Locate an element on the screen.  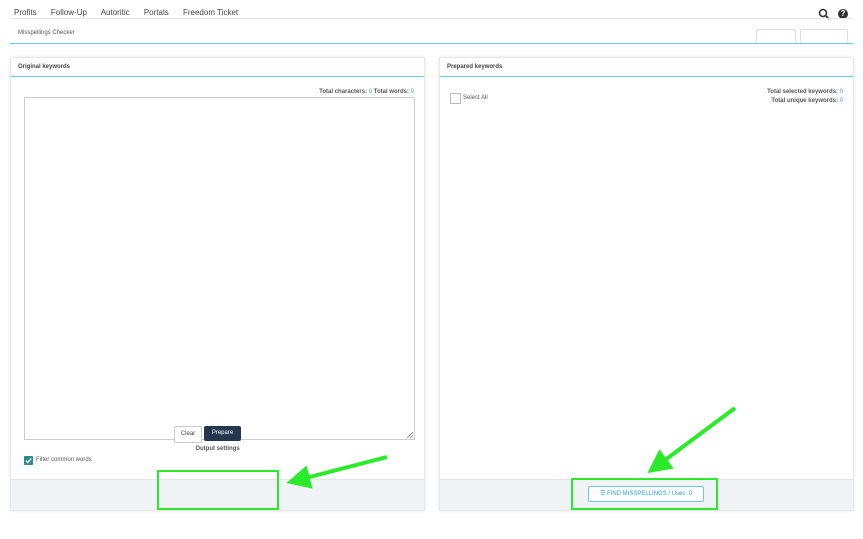
total-selected-value: 0 is located at coordinates (841, 92).